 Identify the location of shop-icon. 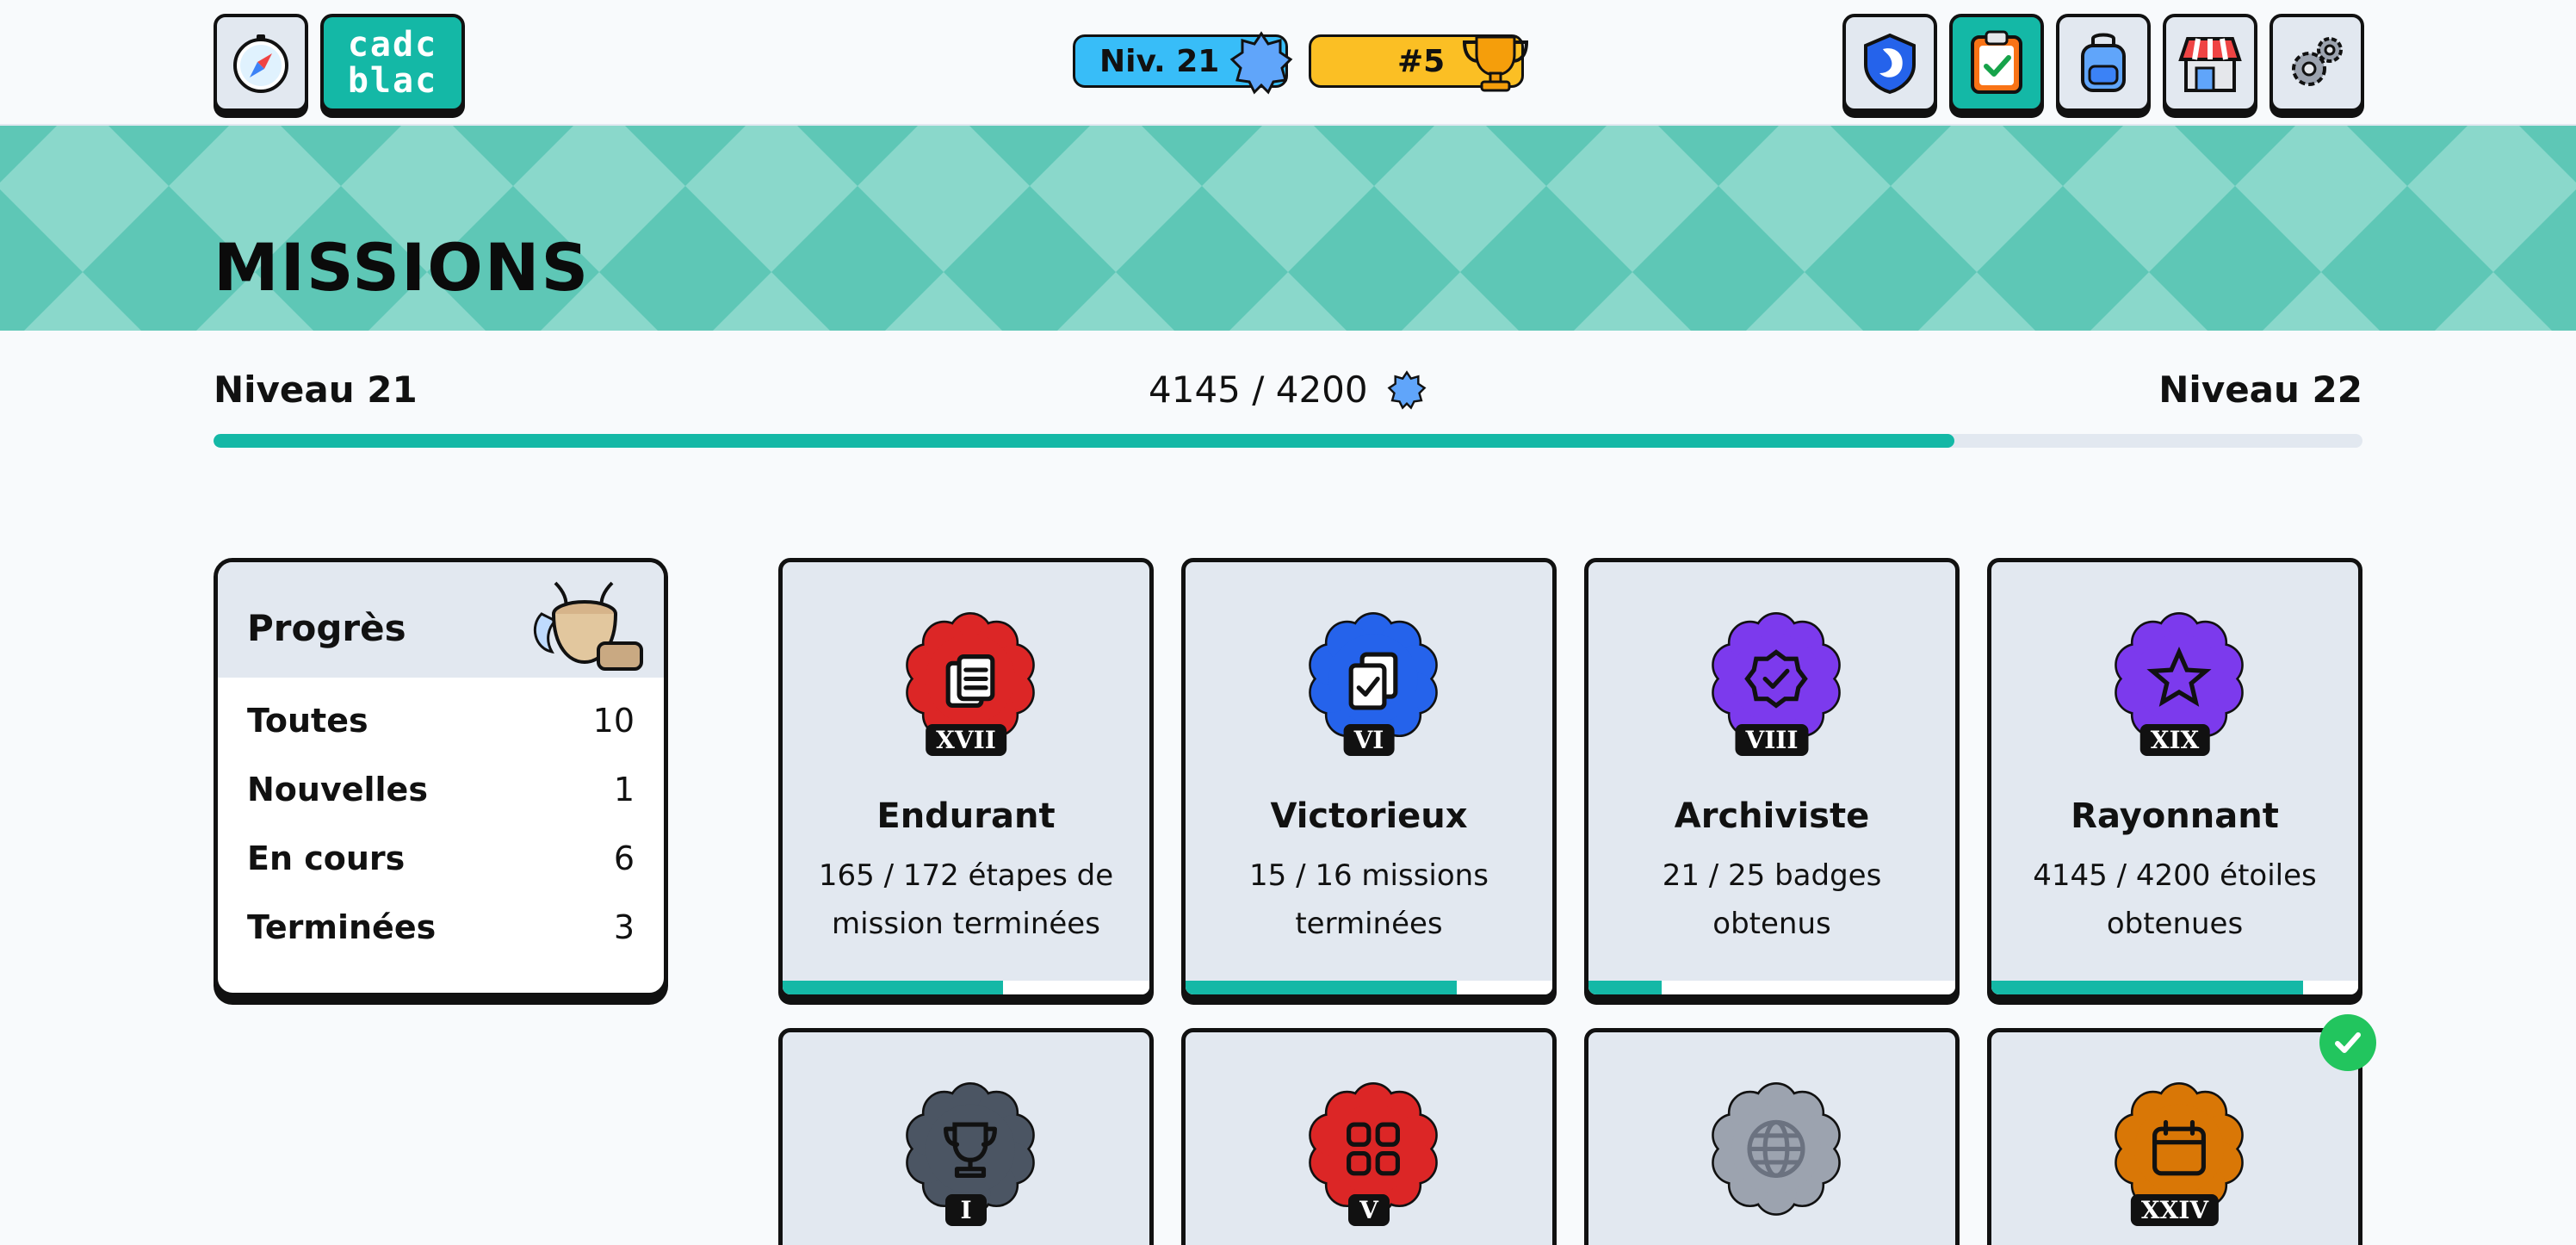
(2210, 65).